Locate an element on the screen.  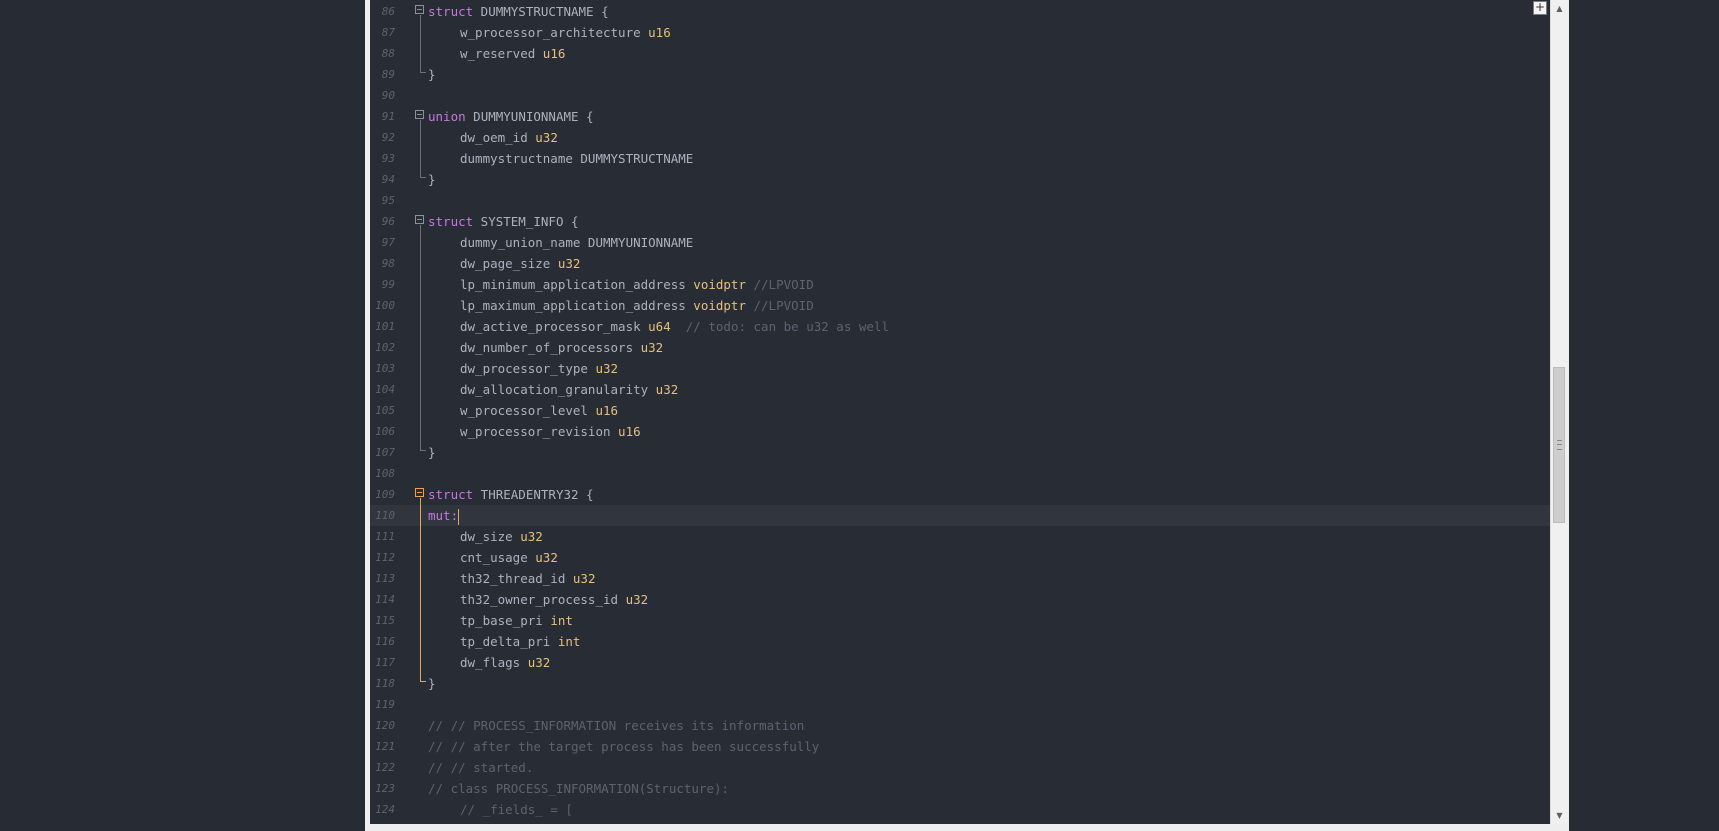
line-code: dw_flags u32 is located at coordinates (489, 662).